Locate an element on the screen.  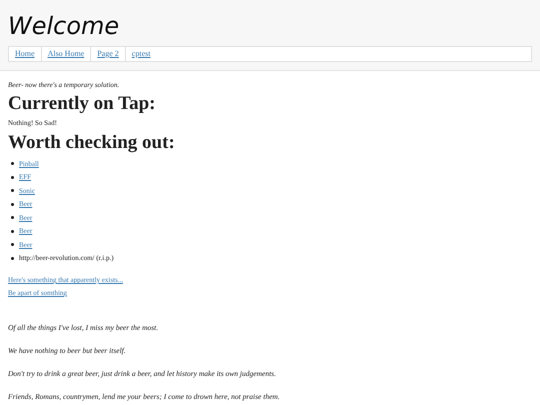
nav-link: Also Home is located at coordinates (65, 54).